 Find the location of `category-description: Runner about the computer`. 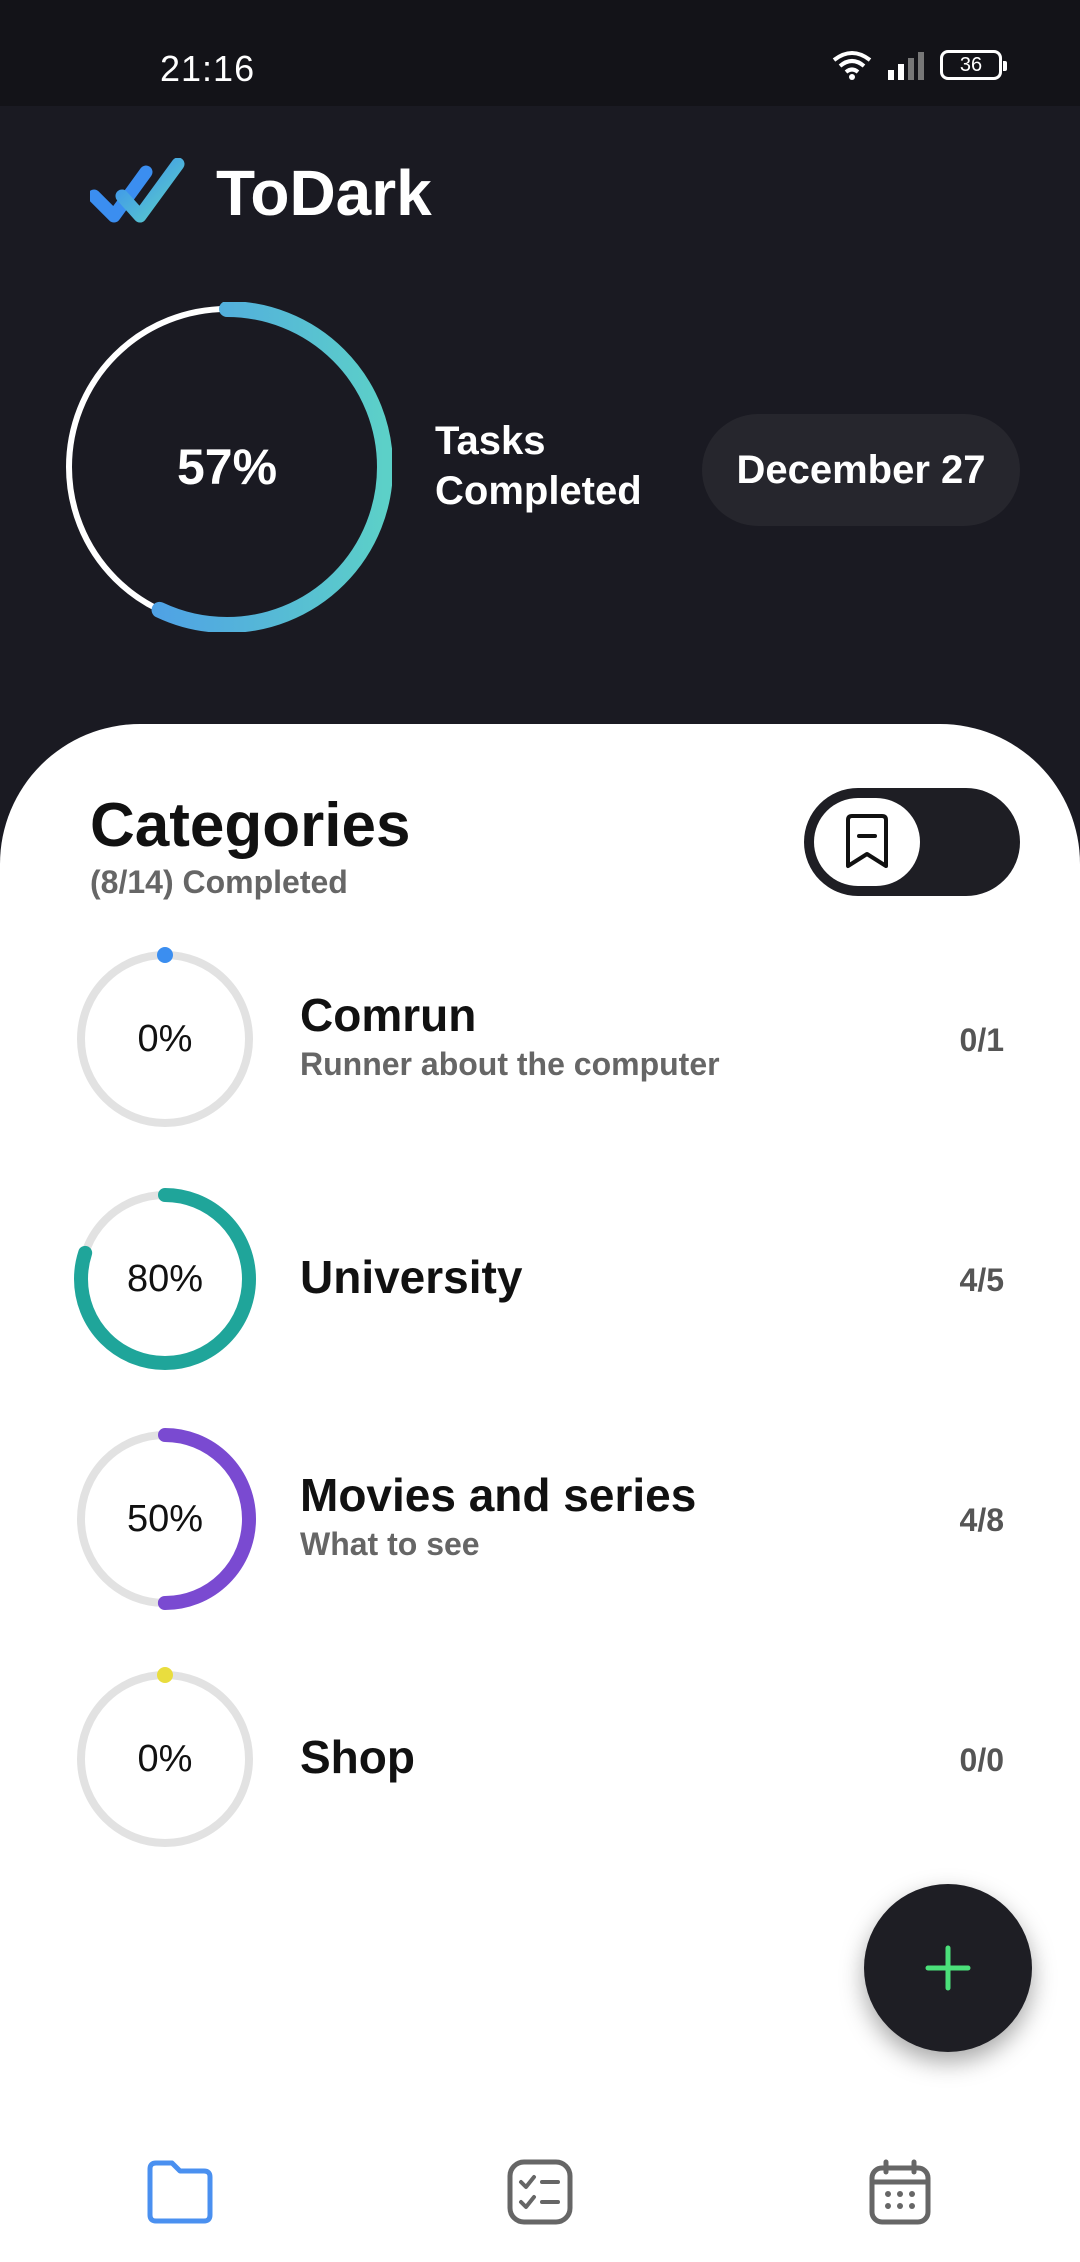

category-description: Runner about the computer is located at coordinates (510, 1064).